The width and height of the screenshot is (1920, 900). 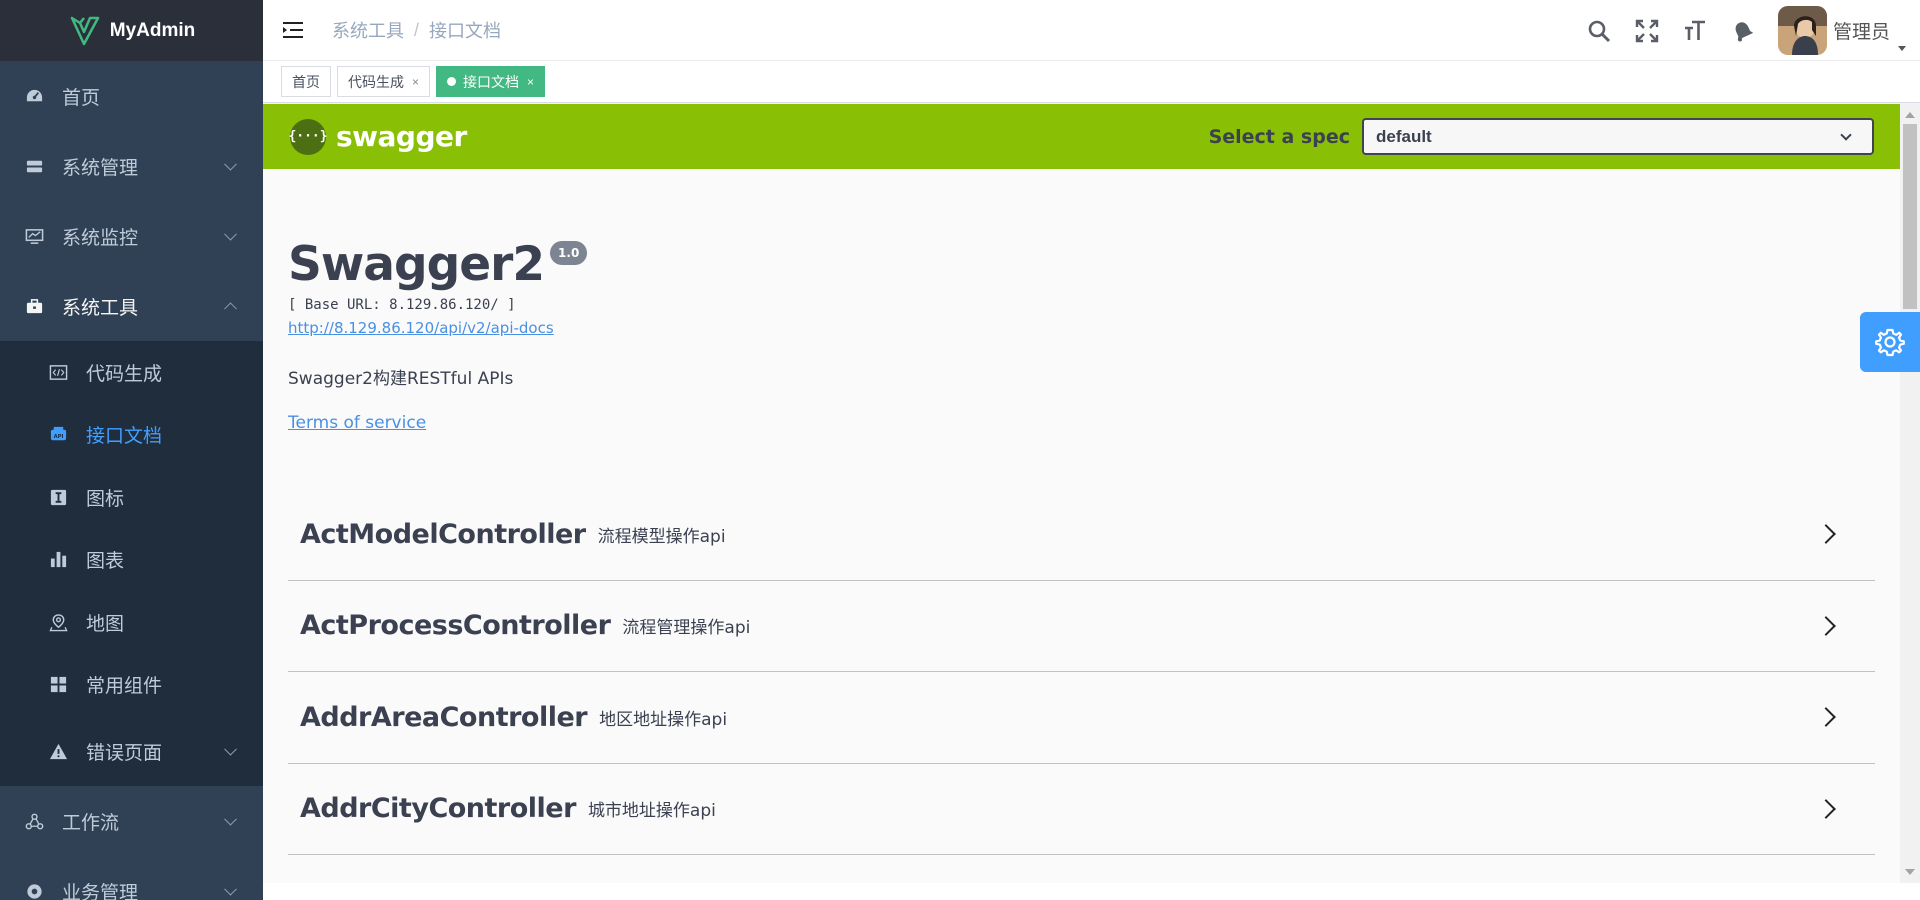 What do you see at coordinates (34, 236) in the screenshot?
I see `monitor-icon` at bounding box center [34, 236].